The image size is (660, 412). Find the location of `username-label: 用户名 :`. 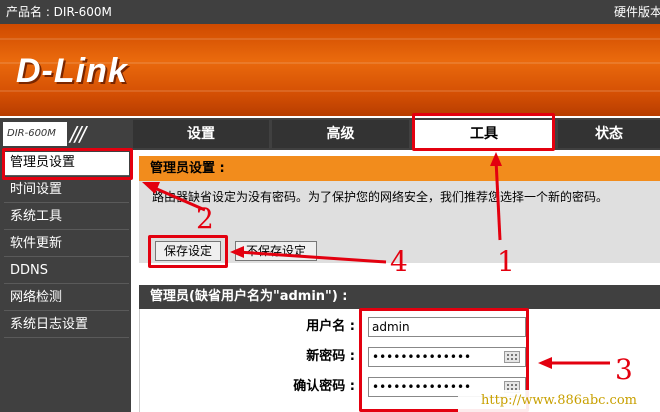

username-label: 用户名 : is located at coordinates (330, 326).